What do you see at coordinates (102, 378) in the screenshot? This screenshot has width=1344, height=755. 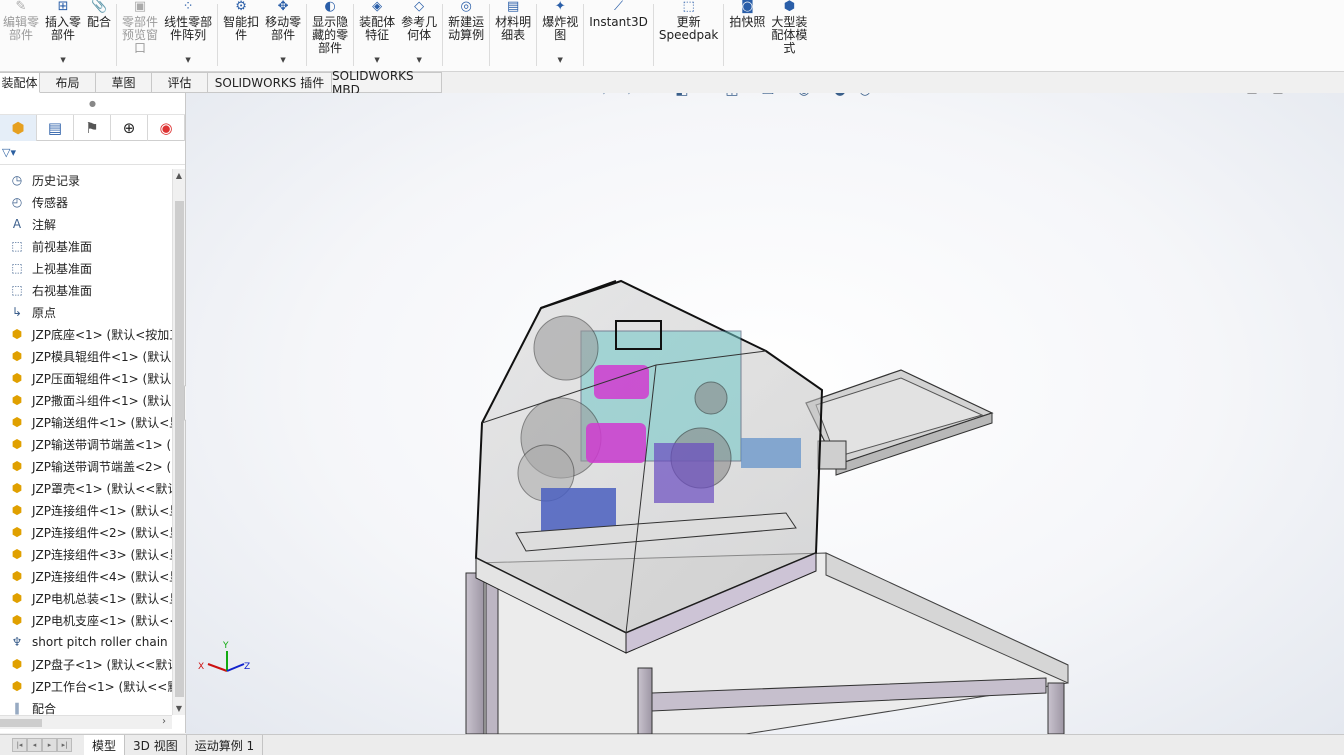 I see `tree-item-label: JZP压面辊组件<1> (默认` at bounding box center [102, 378].